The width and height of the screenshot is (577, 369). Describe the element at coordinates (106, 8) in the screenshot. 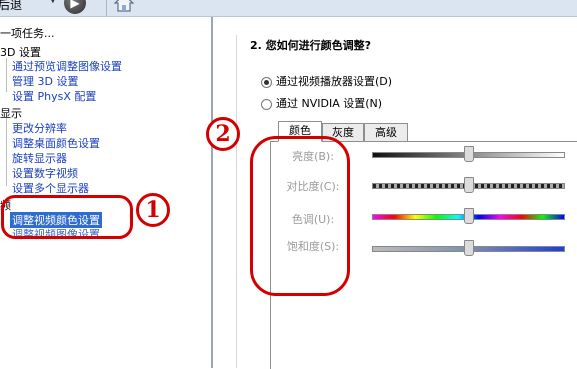

I see `toolbar-separator` at that location.